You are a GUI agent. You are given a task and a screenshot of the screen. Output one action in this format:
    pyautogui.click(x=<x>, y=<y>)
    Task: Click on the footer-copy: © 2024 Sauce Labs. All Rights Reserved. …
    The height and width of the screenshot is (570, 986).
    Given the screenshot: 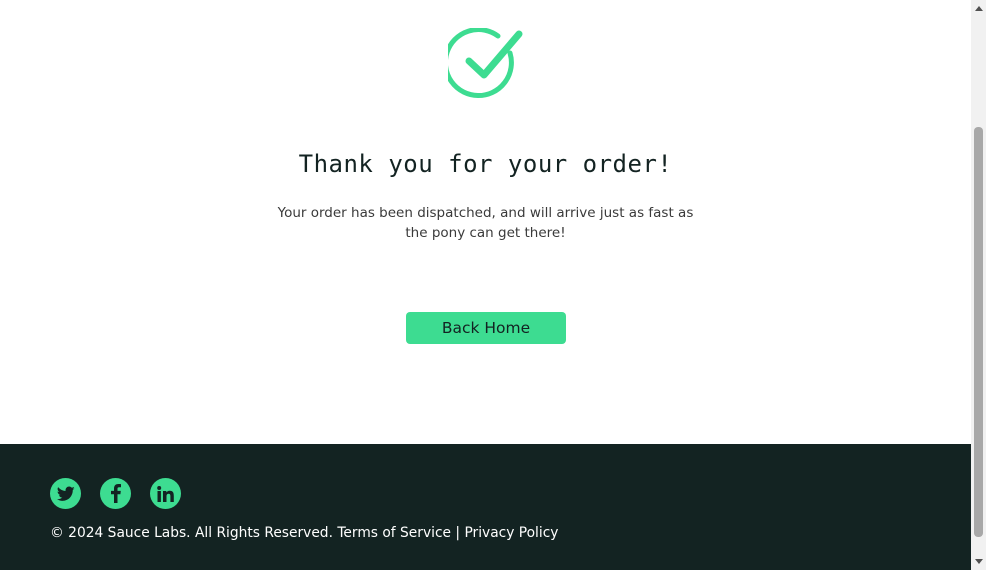 What is the action you would take?
    pyautogui.click(x=304, y=533)
    